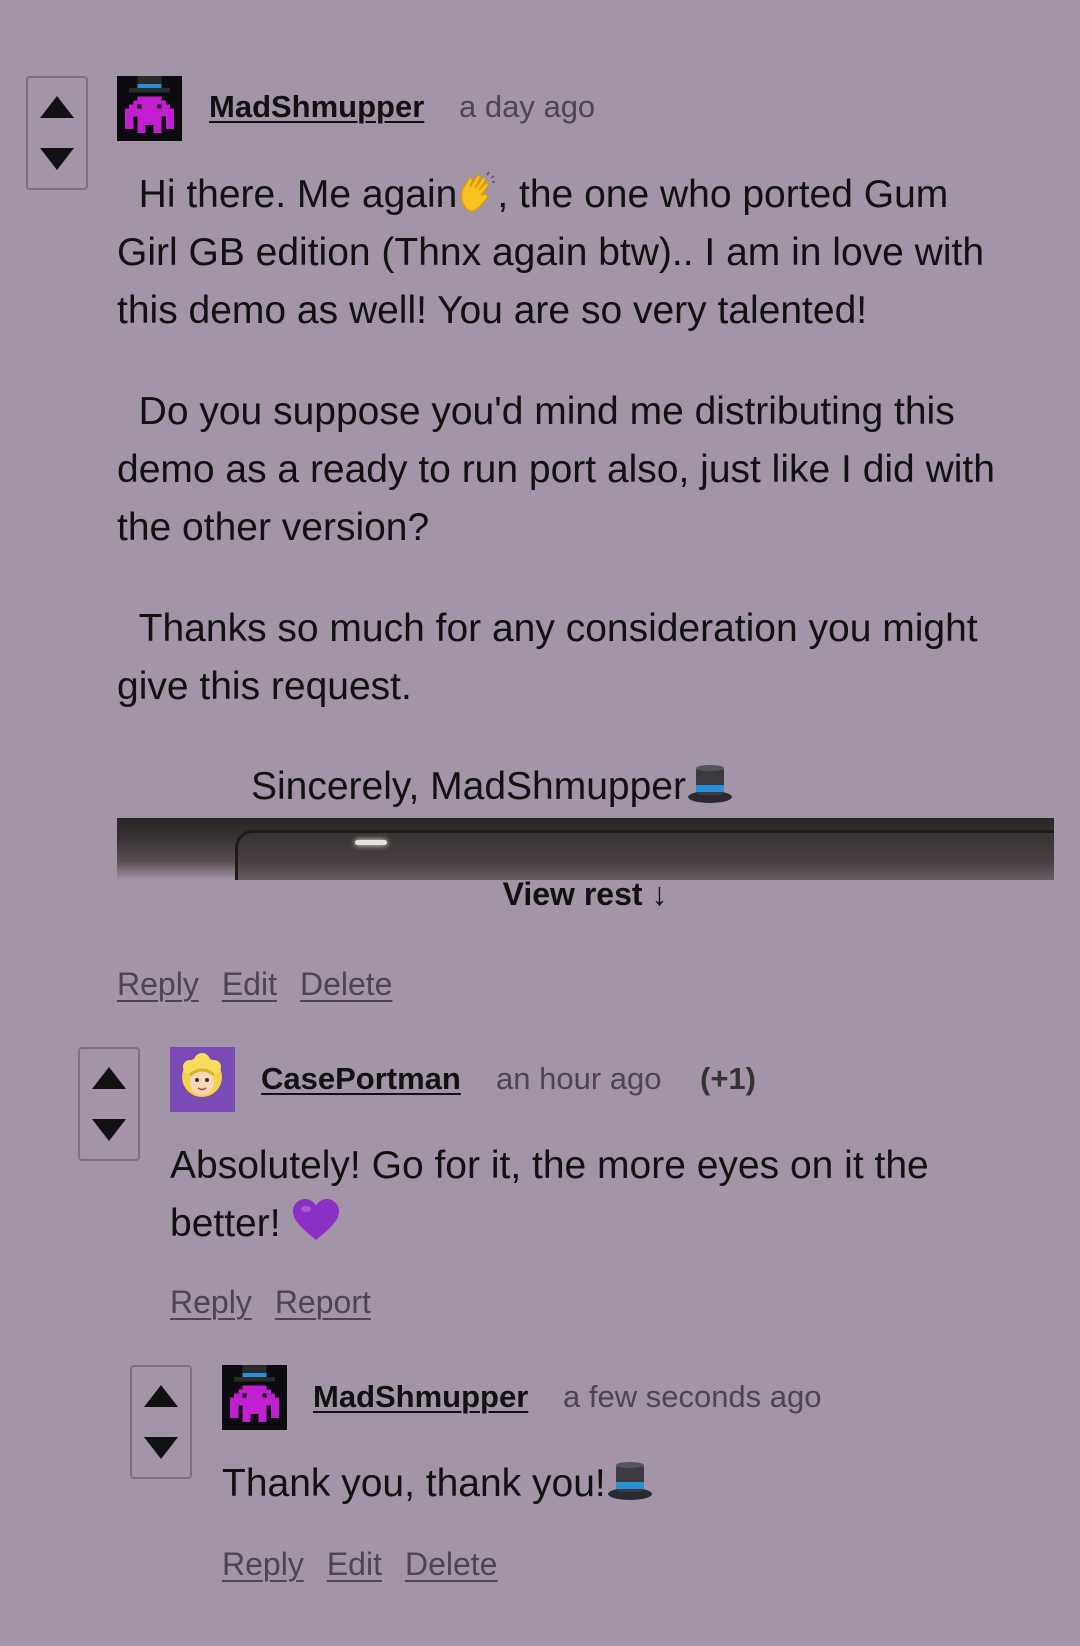  What do you see at coordinates (225, 1223) in the screenshot?
I see `comment-text: better!` at bounding box center [225, 1223].